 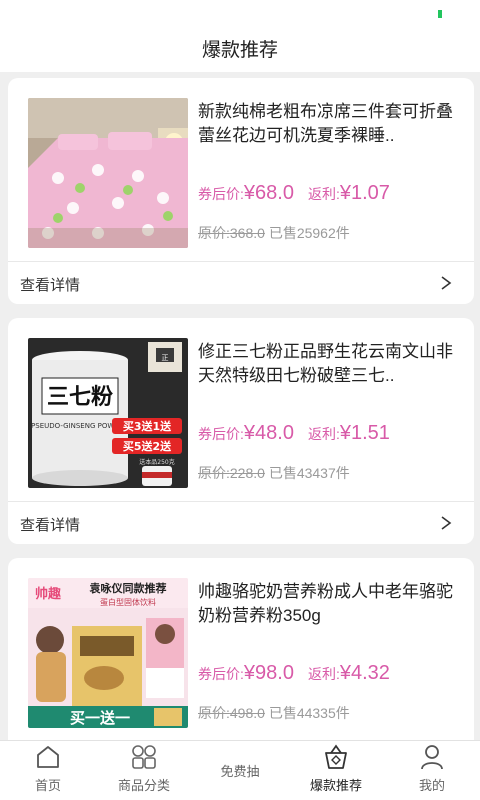 I want to click on page-title: 爆款推荐, so click(x=239, y=50).